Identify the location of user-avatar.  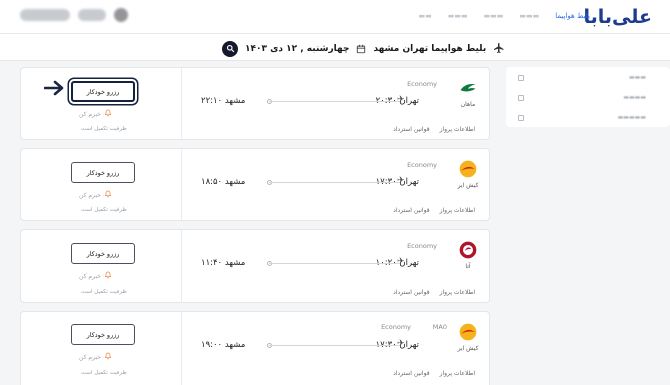
(121, 15).